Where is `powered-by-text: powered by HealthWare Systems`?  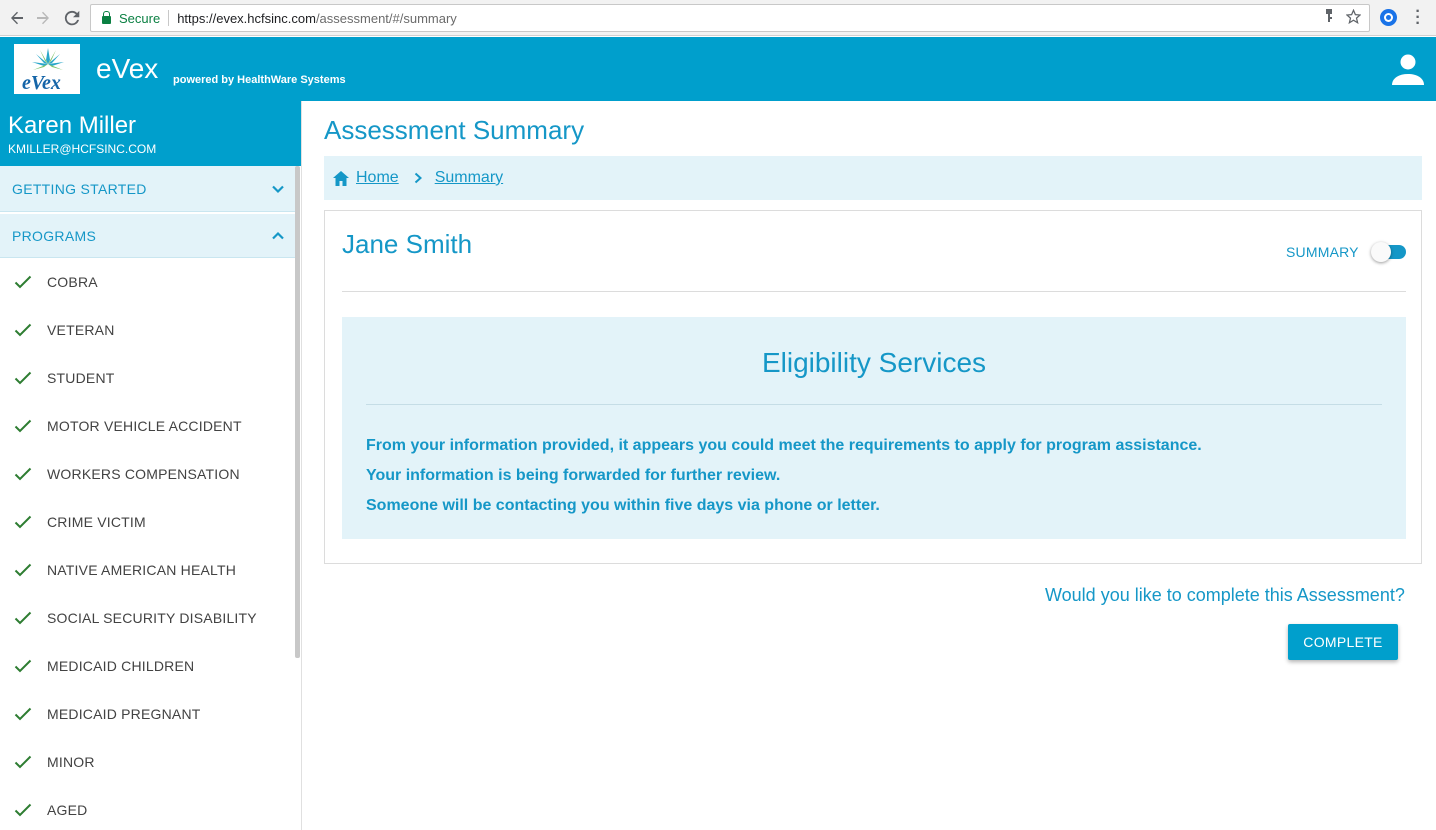
powered-by-text: powered by HealthWare Systems is located at coordinates (259, 80).